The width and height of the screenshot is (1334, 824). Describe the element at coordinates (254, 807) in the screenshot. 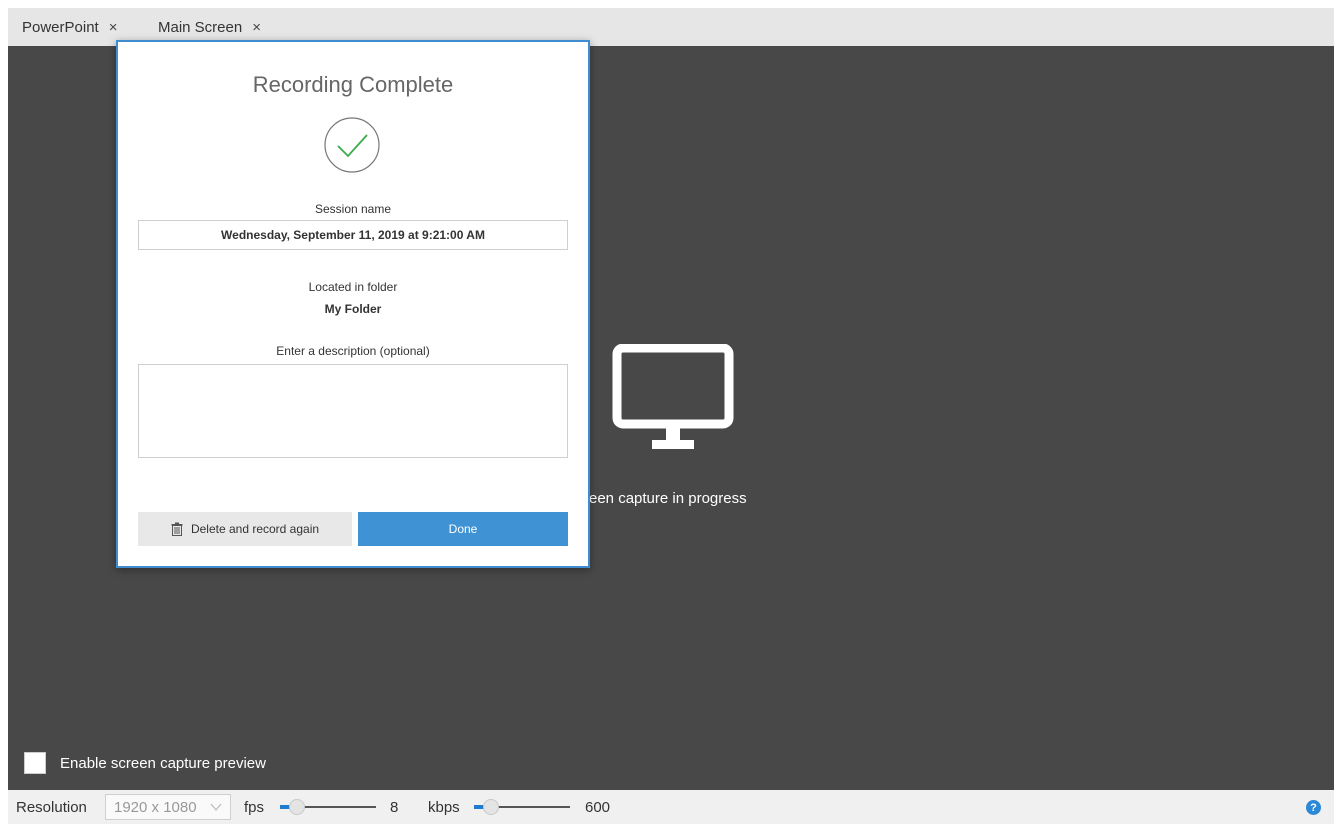

I see `fps-label: fps` at that location.